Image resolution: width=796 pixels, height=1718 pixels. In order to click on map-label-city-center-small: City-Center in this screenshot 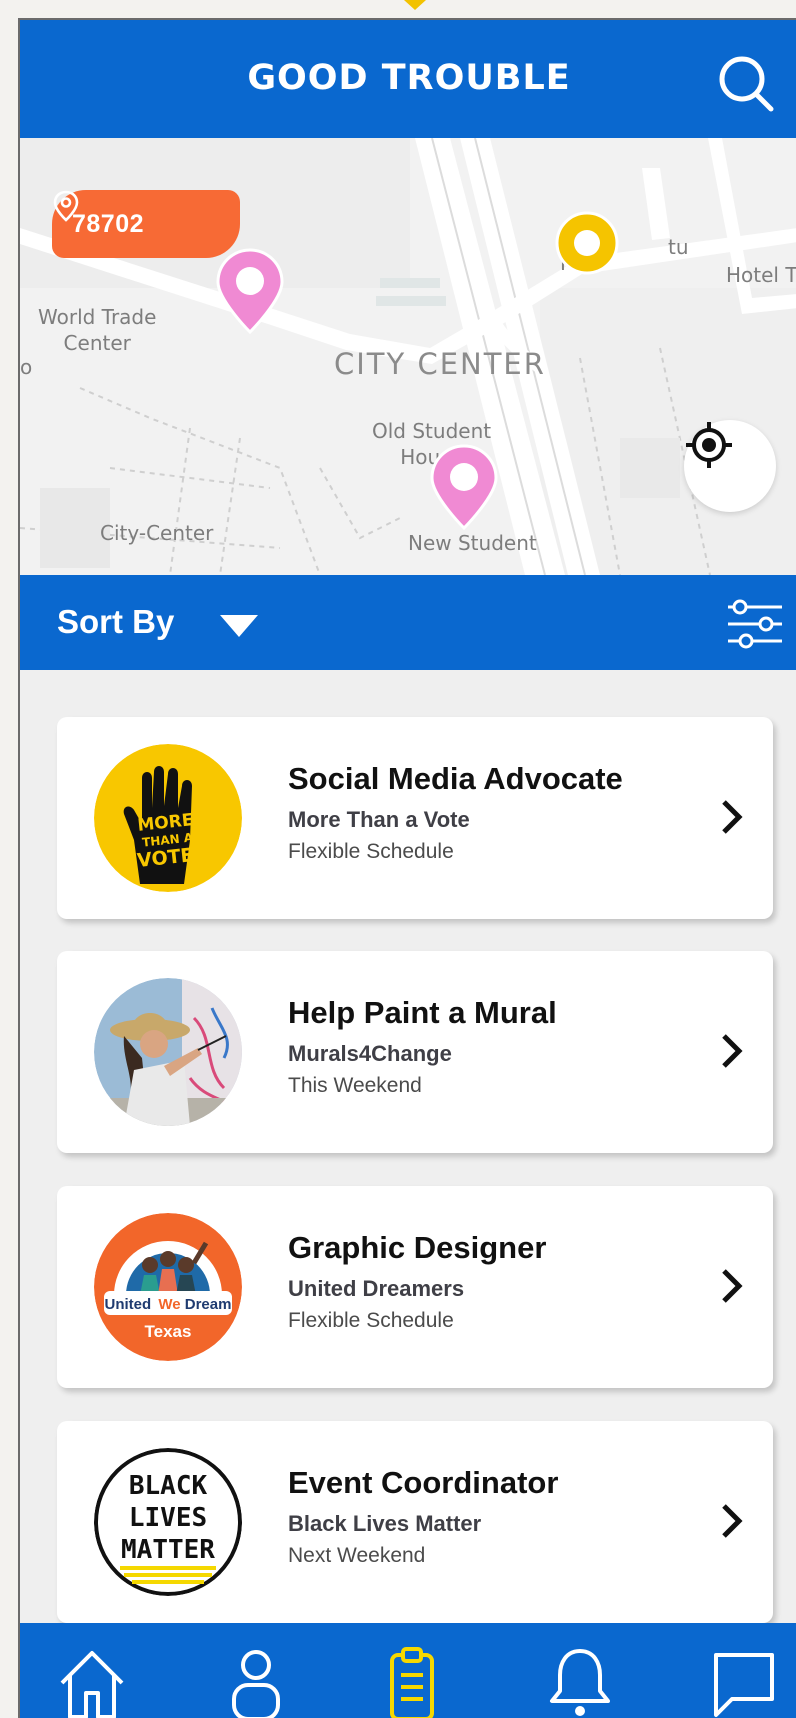, I will do `click(157, 533)`.